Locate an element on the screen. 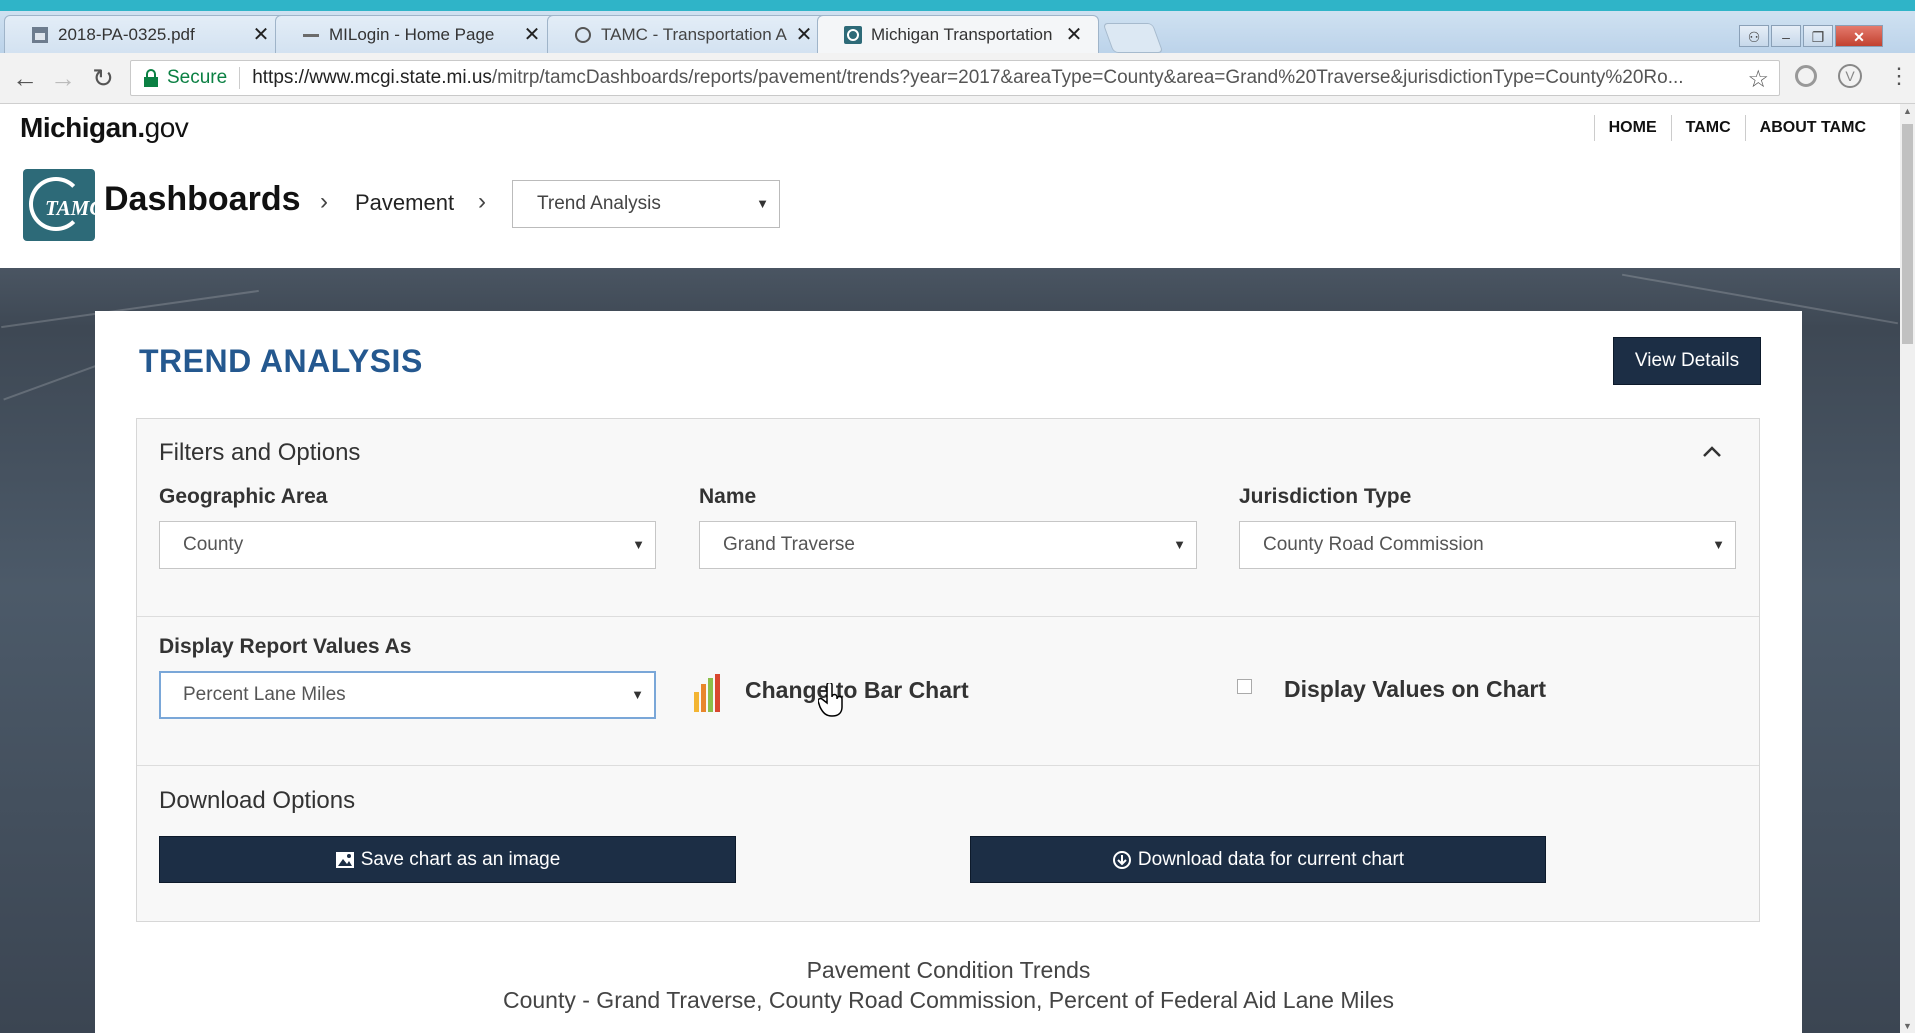  tamc-icon is located at coordinates (583, 35).